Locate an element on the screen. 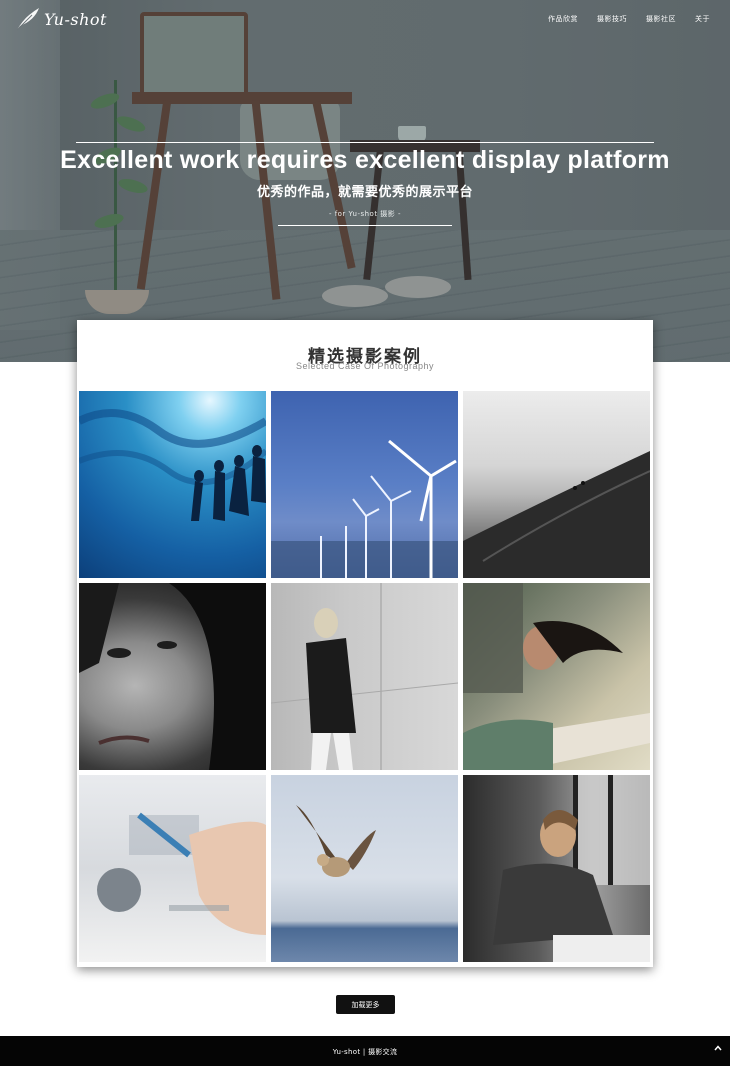 This screenshot has height=1066, width=730. hero-divider-top is located at coordinates (365, 142).